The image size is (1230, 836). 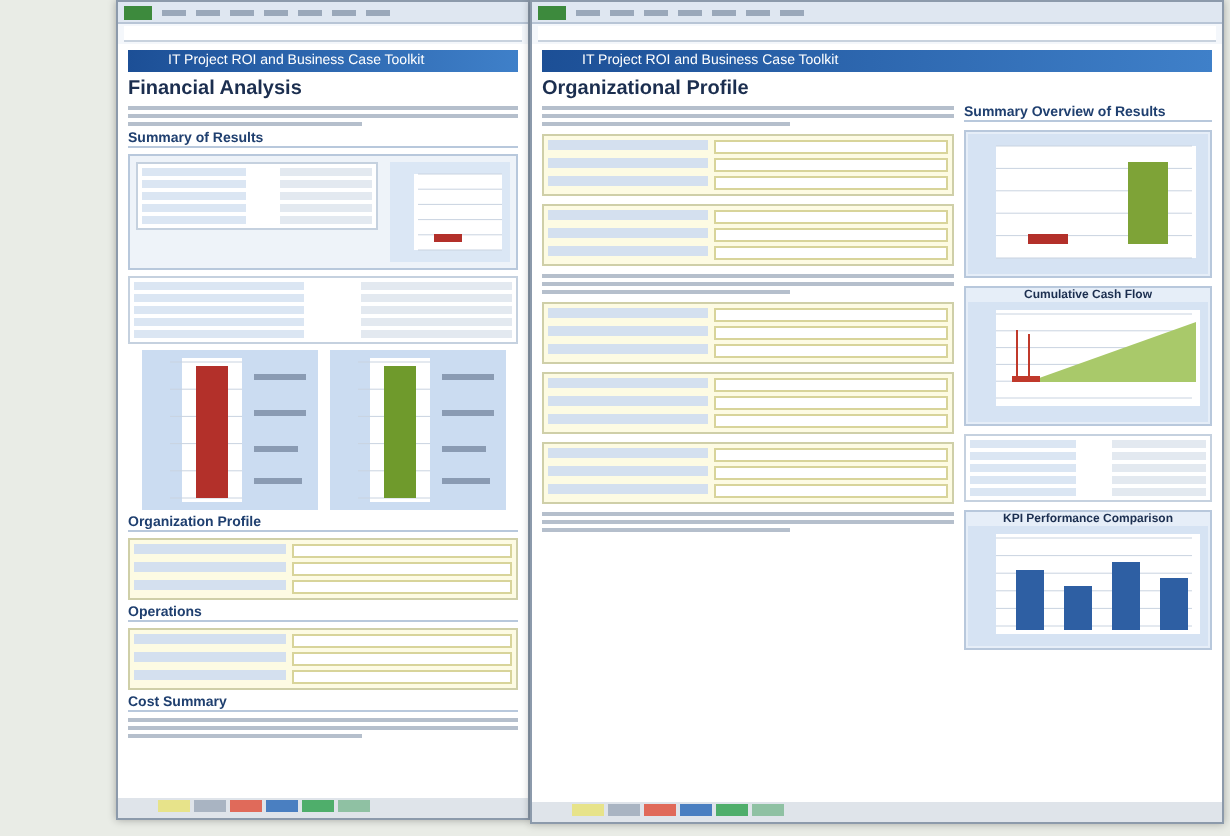 What do you see at coordinates (450, 212) in the screenshot?
I see `bar-chart-drawing` at bounding box center [450, 212].